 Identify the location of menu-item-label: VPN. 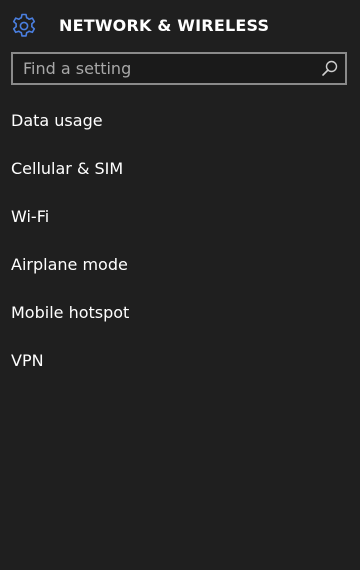
(27, 360).